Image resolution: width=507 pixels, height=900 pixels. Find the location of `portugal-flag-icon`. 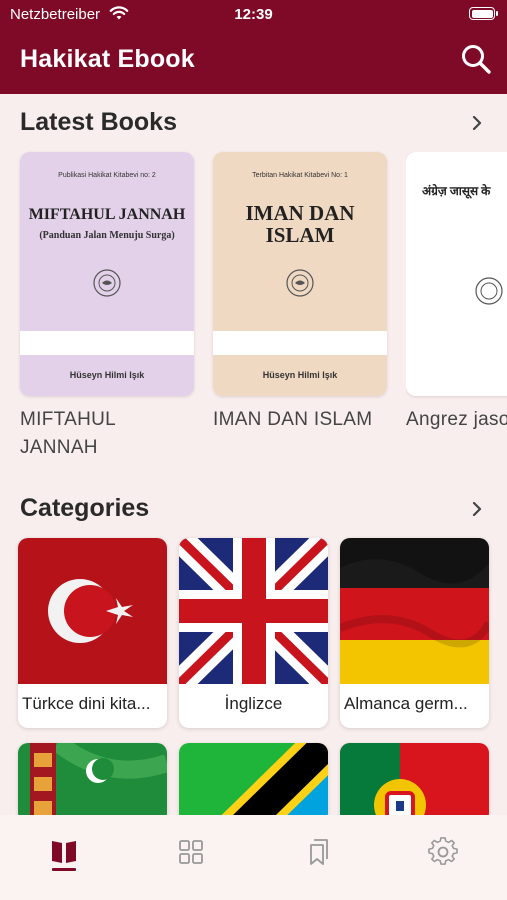

portugal-flag-icon is located at coordinates (414, 783).